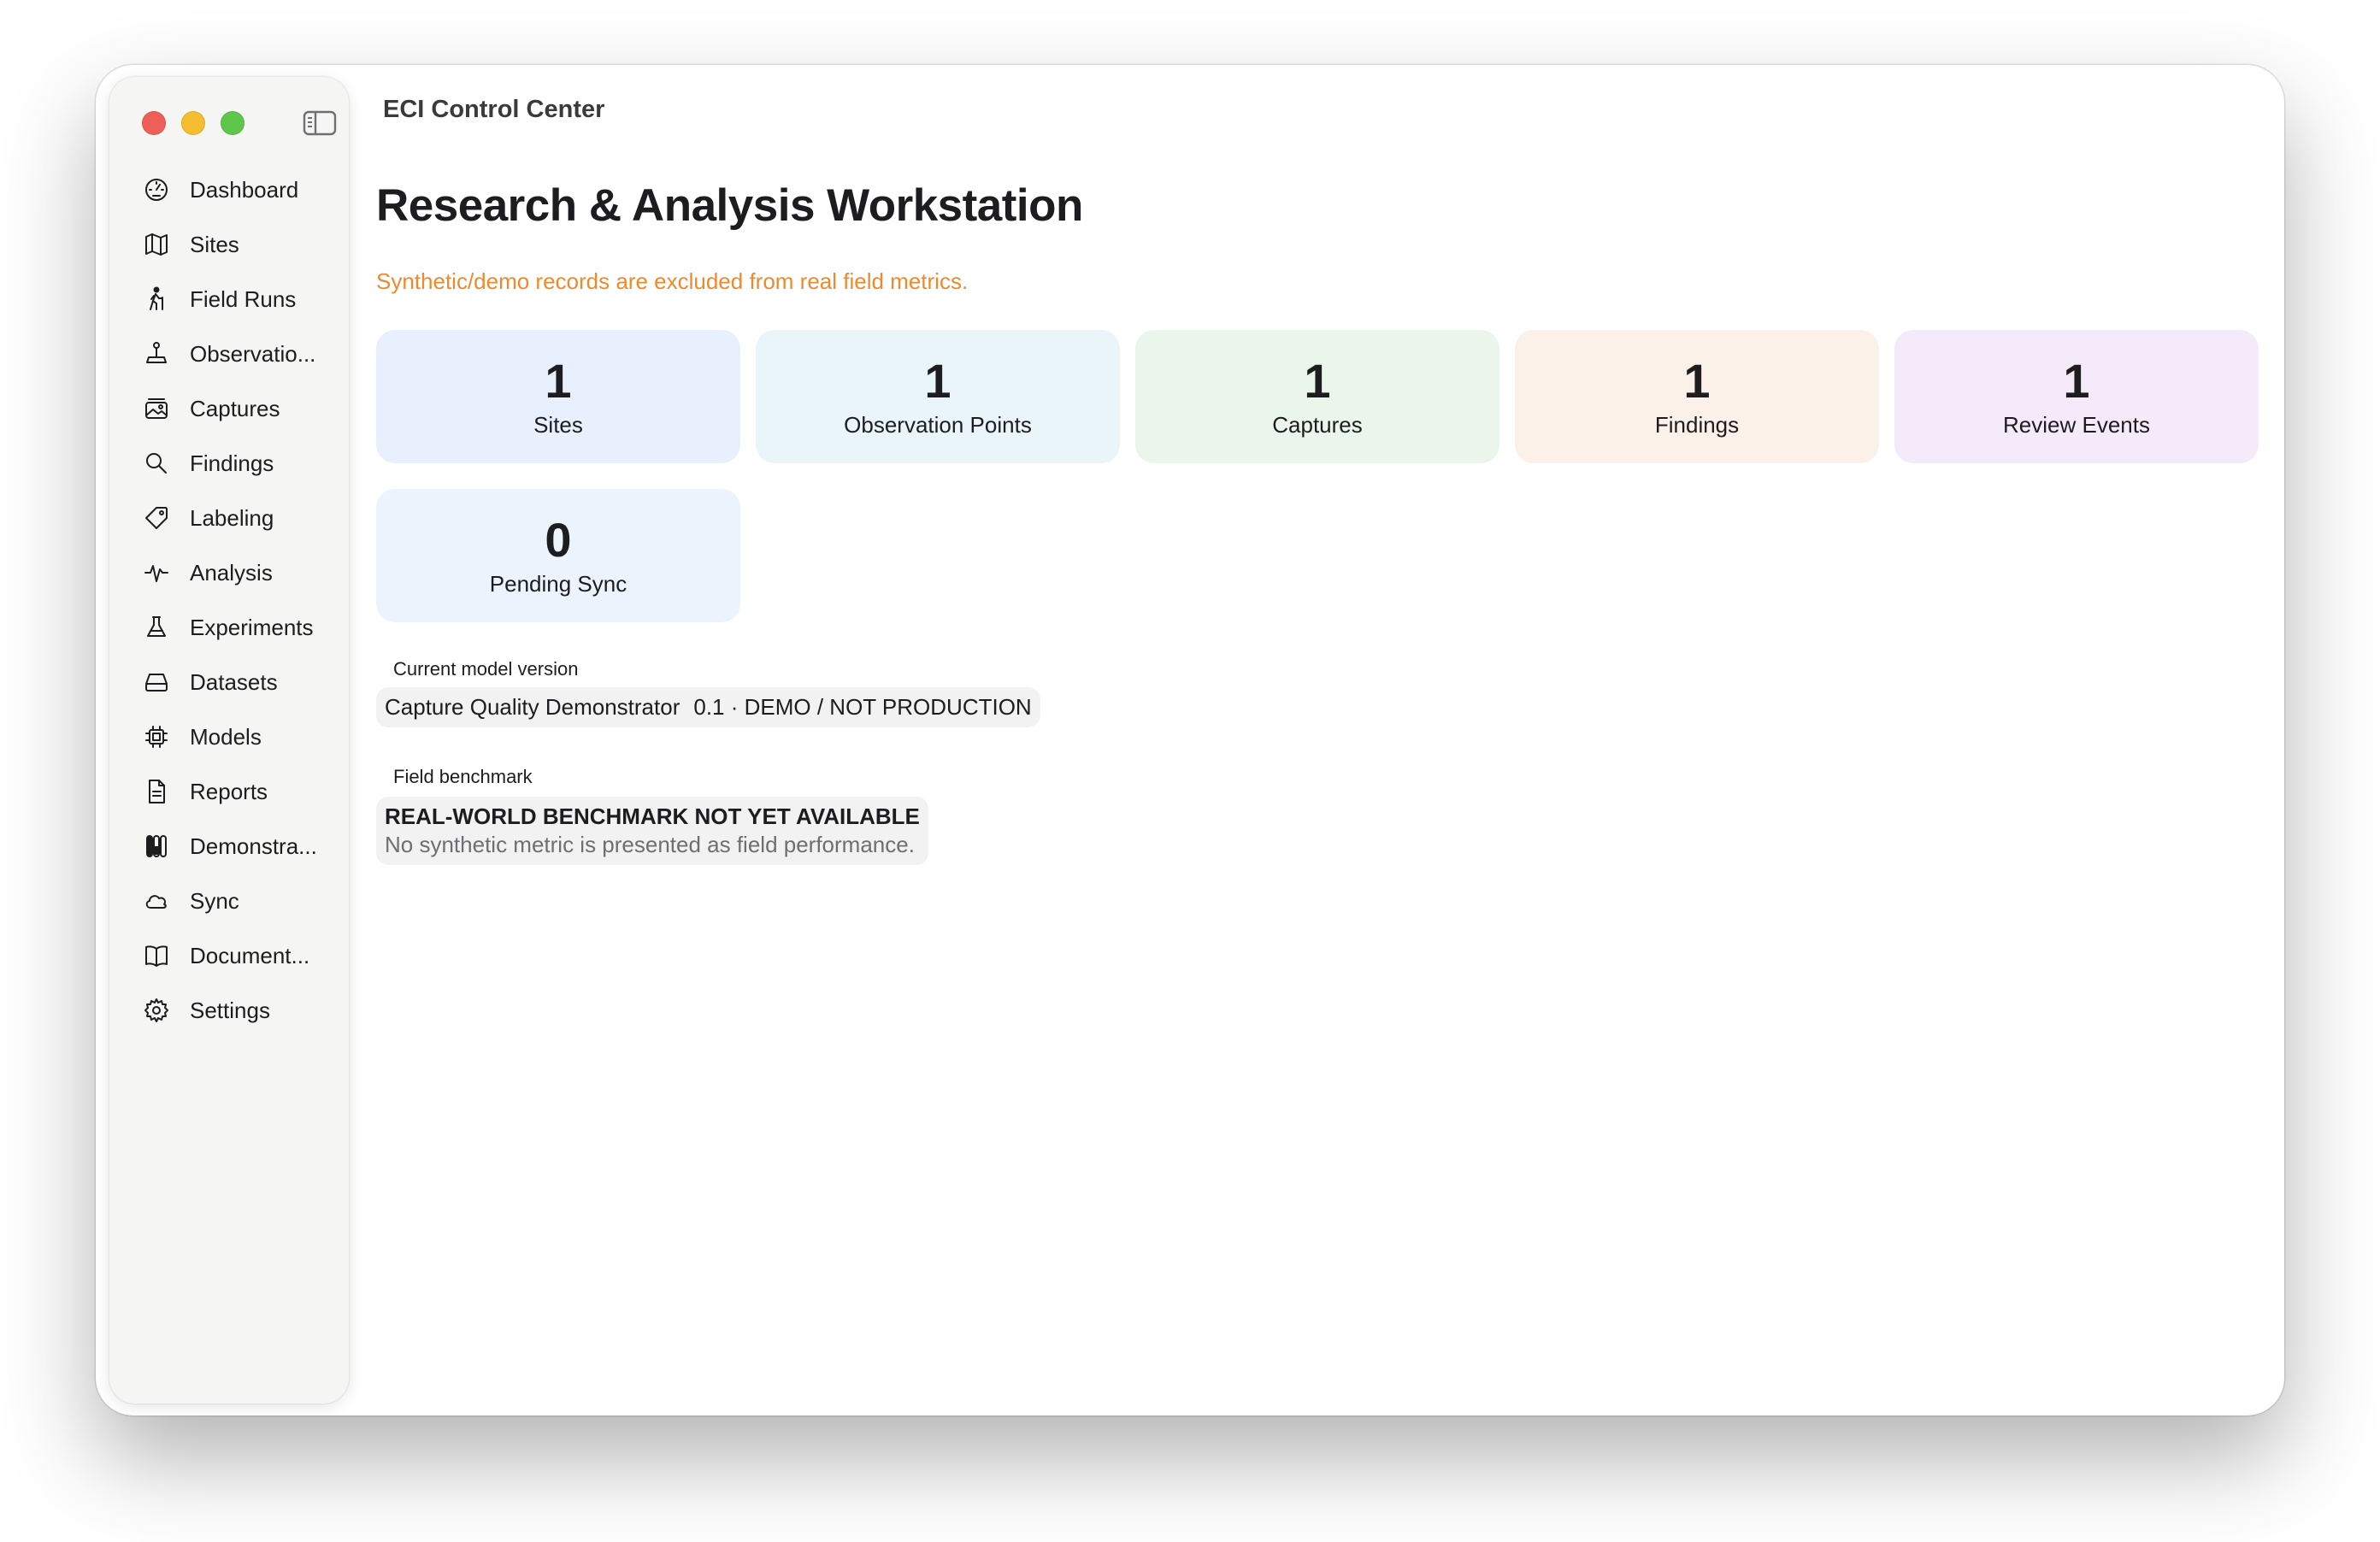  I want to click on joystick-pin-icon, so click(157, 353).